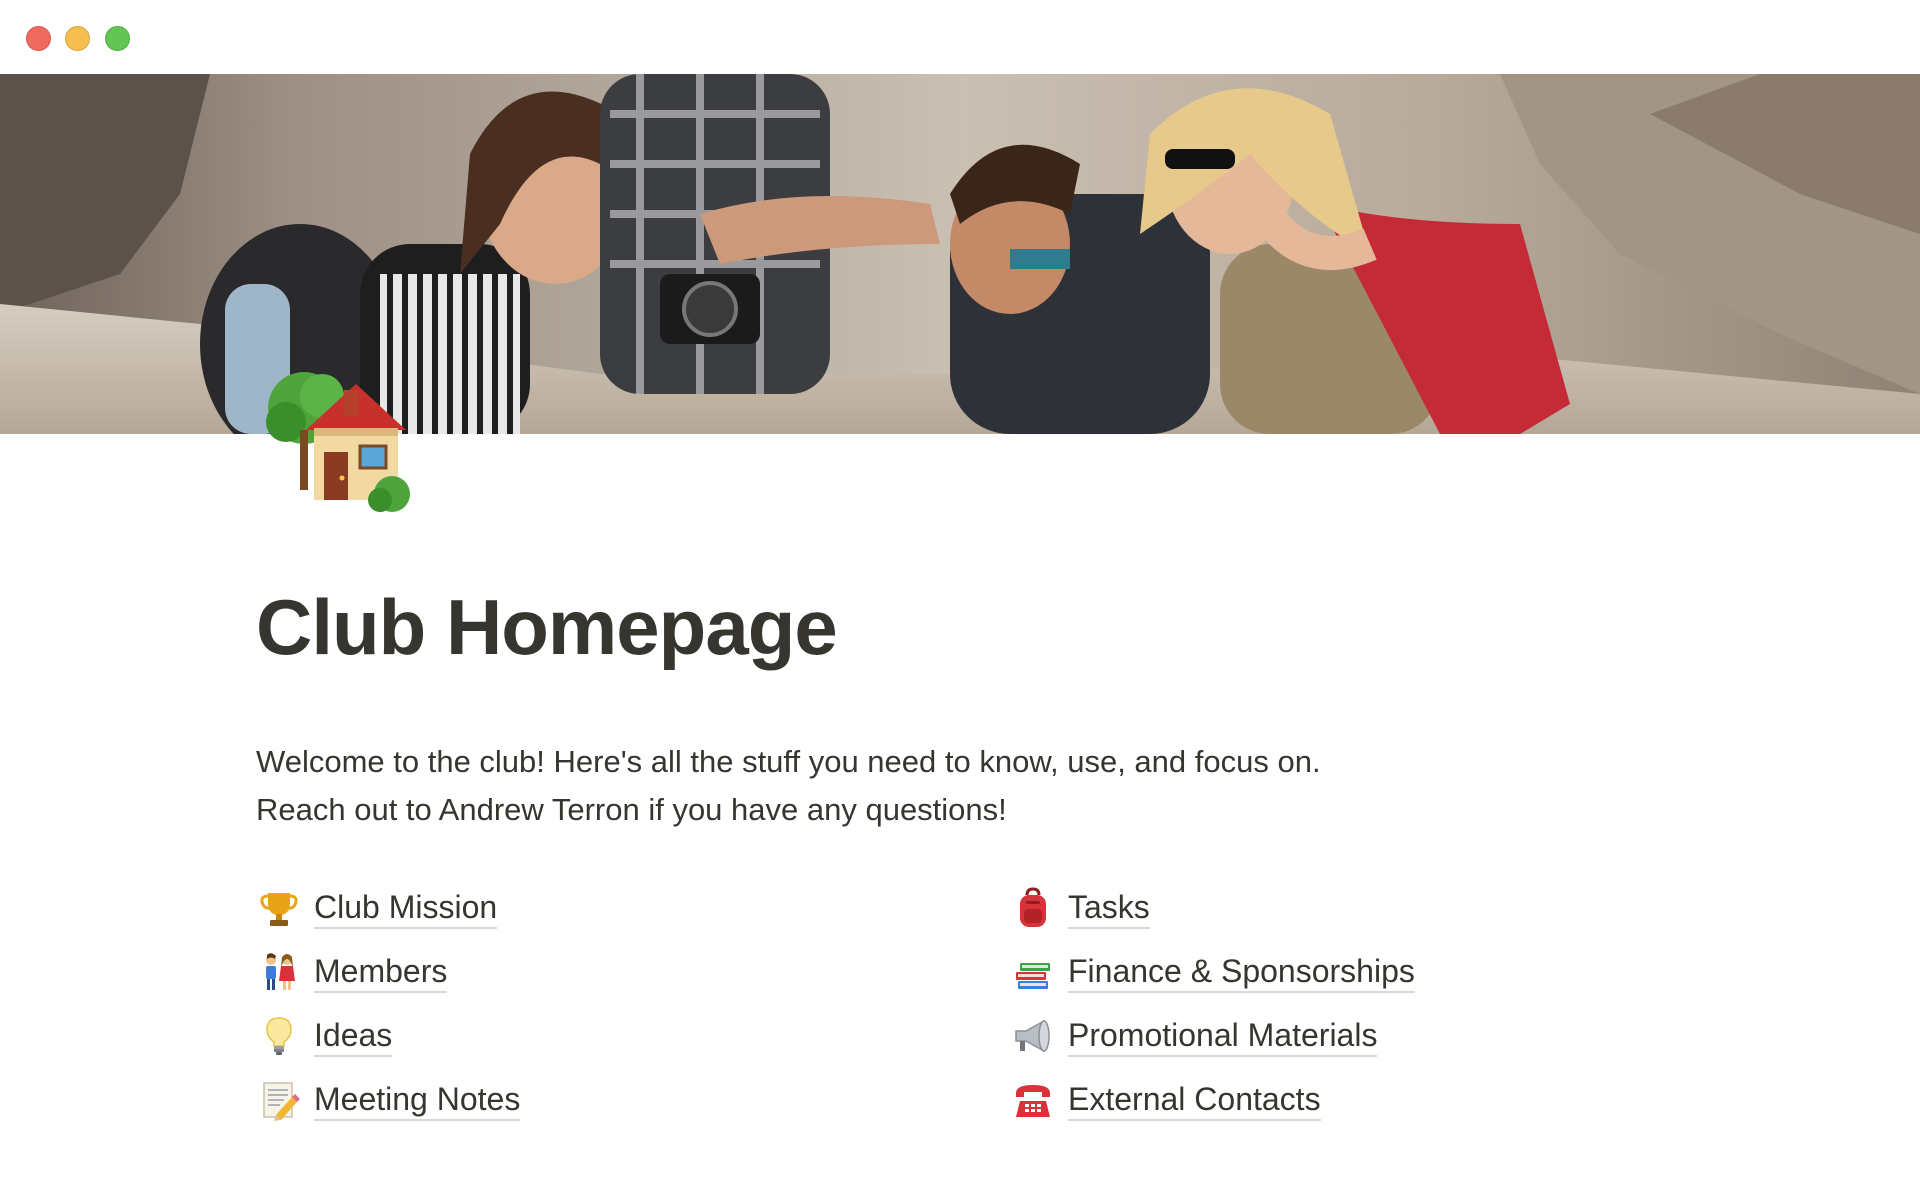 The height and width of the screenshot is (1200, 1920). What do you see at coordinates (117, 38) in the screenshot?
I see `maximize-window-button` at bounding box center [117, 38].